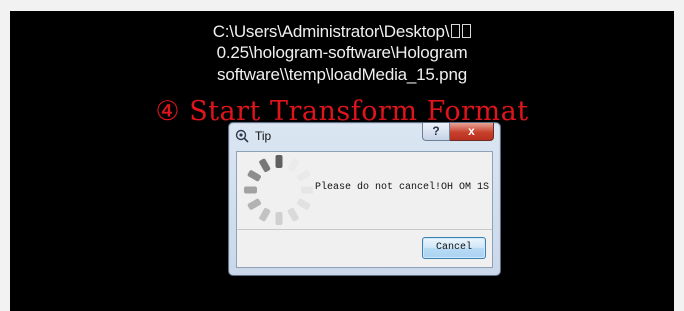 This screenshot has width=684, height=311. I want to click on file-path-line-3: software\\temp\loadMedia_15.png, so click(342, 74).